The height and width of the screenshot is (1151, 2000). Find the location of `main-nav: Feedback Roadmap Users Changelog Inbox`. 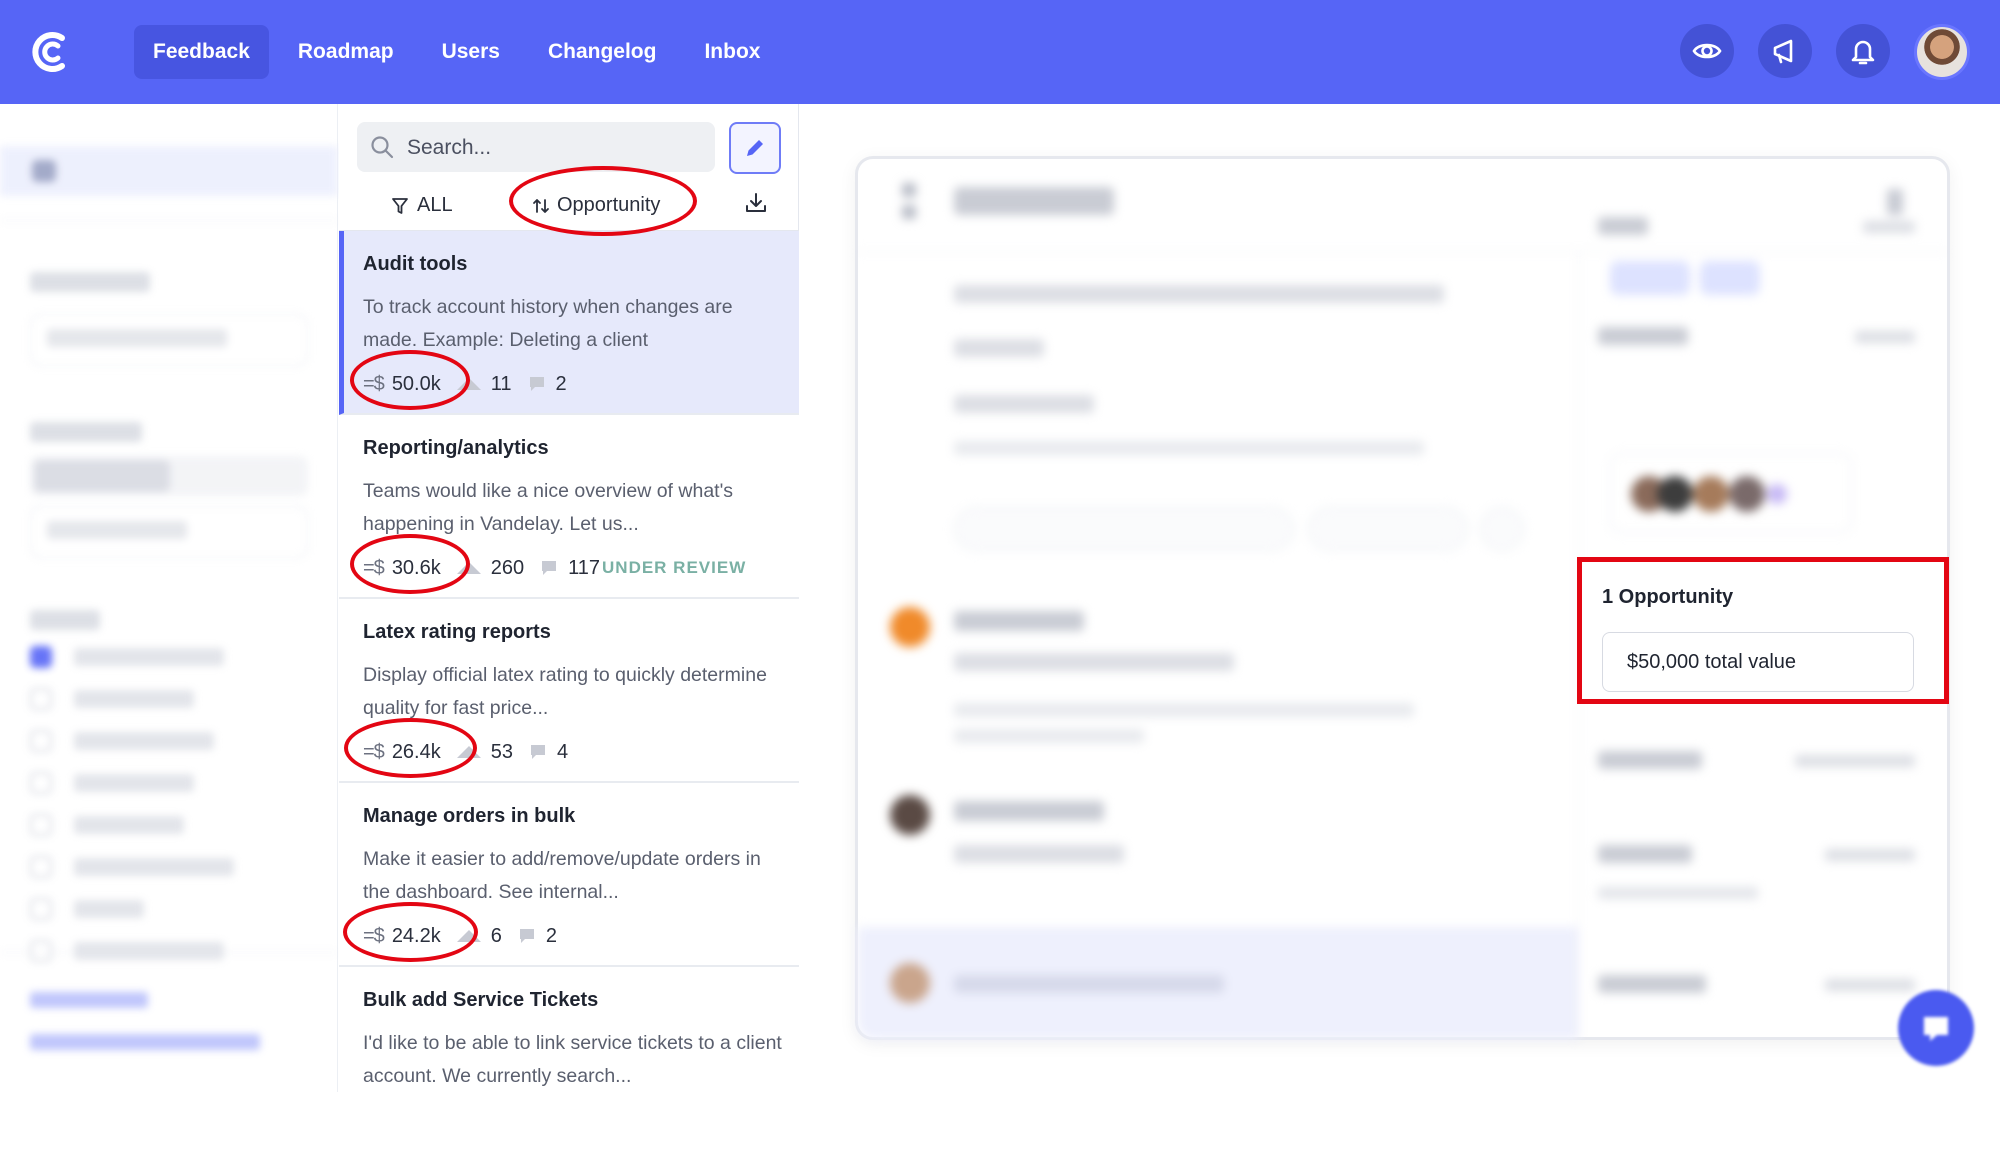

main-nav: Feedback Roadmap Users Changelog Inbox is located at coordinates (461, 52).